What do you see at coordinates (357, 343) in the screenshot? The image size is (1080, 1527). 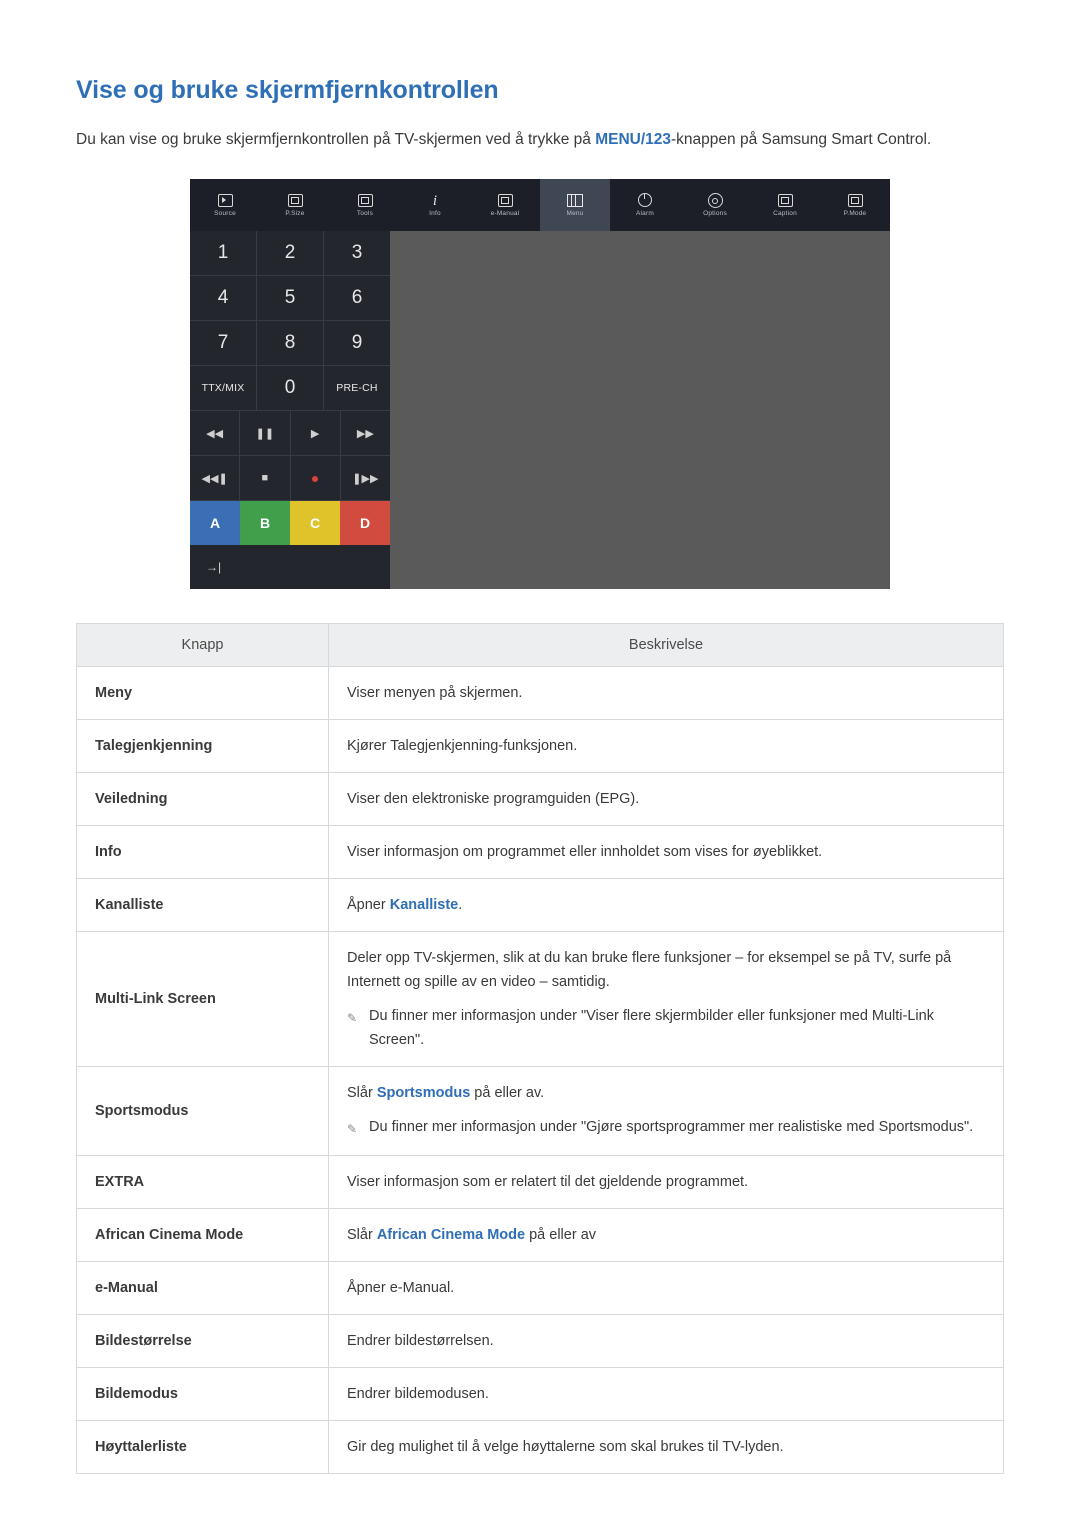 I see `numpad-key: 9` at bounding box center [357, 343].